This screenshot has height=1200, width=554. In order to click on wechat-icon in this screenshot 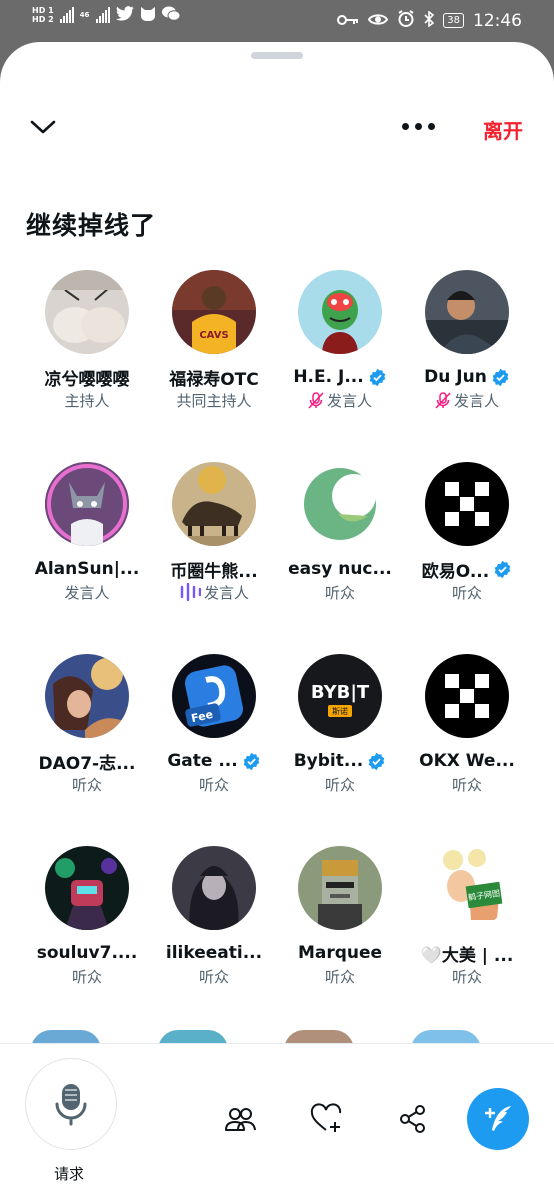, I will do `click(171, 15)`.